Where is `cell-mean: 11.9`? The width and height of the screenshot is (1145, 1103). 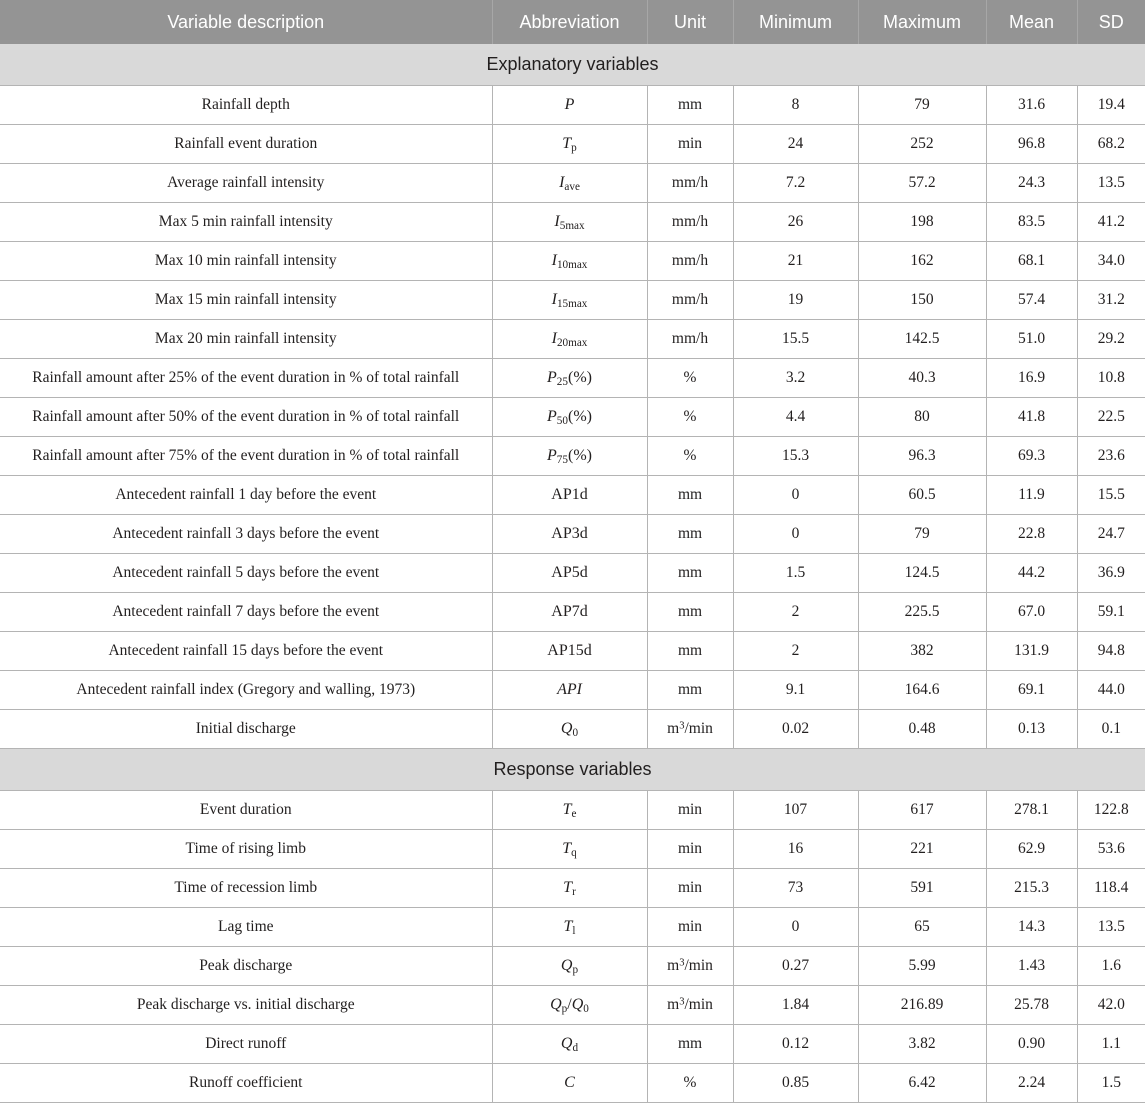
cell-mean: 11.9 is located at coordinates (1032, 495).